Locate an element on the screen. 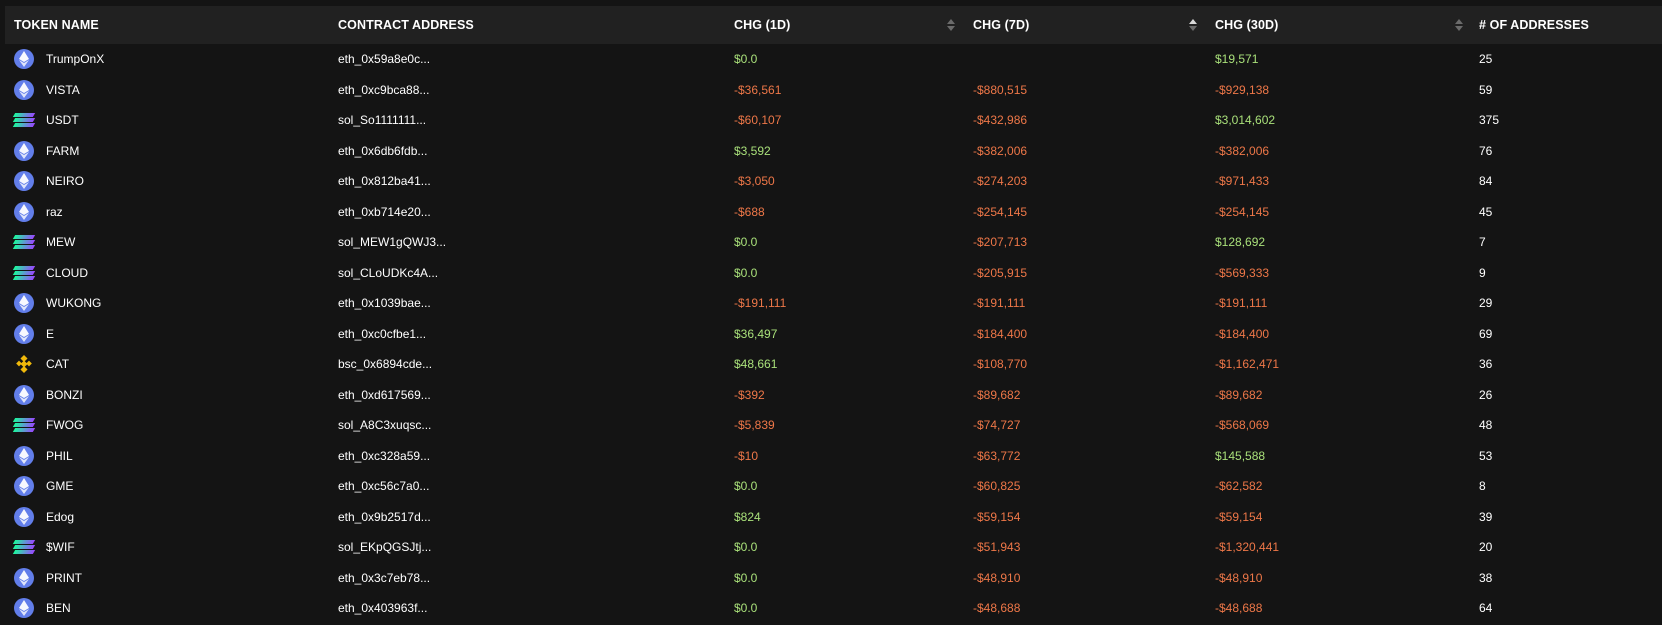 The width and height of the screenshot is (1662, 625). header-chg-7d: CHG (7D) is located at coordinates (1001, 25).